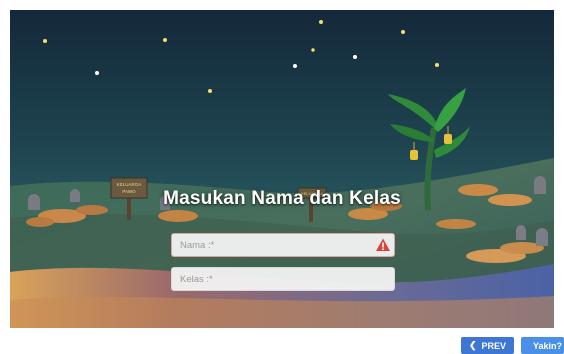 The height and width of the screenshot is (354, 564). I want to click on confirm-button: Yakin?, so click(542, 345).